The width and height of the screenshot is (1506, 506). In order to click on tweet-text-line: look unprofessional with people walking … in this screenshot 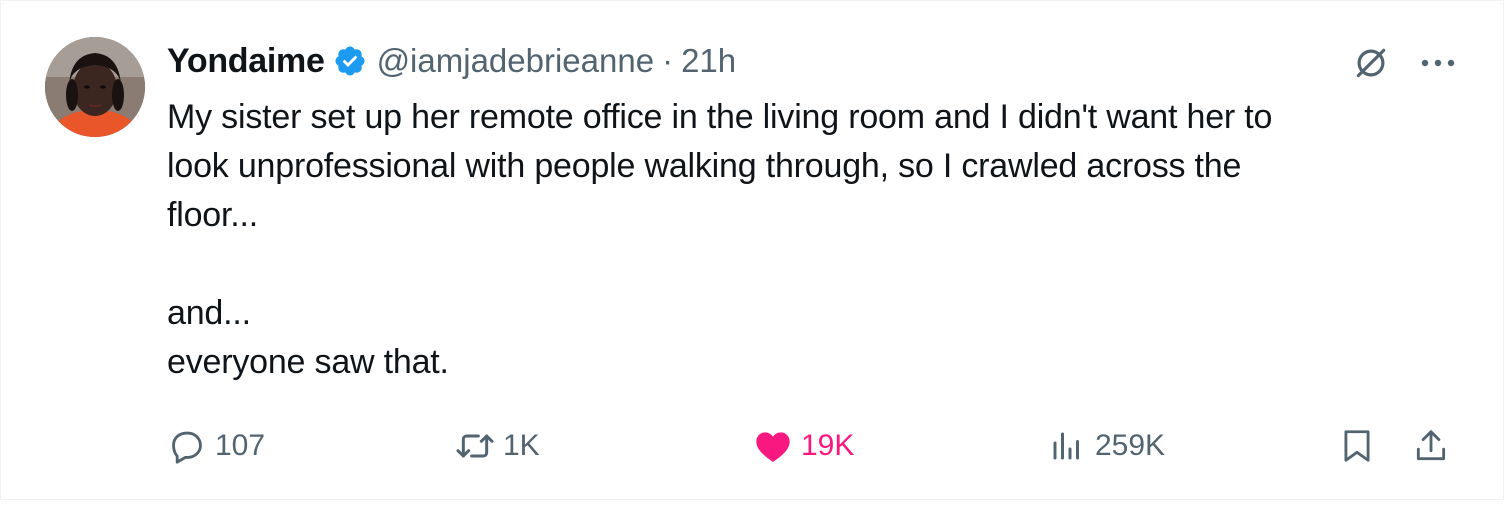, I will do `click(704, 166)`.